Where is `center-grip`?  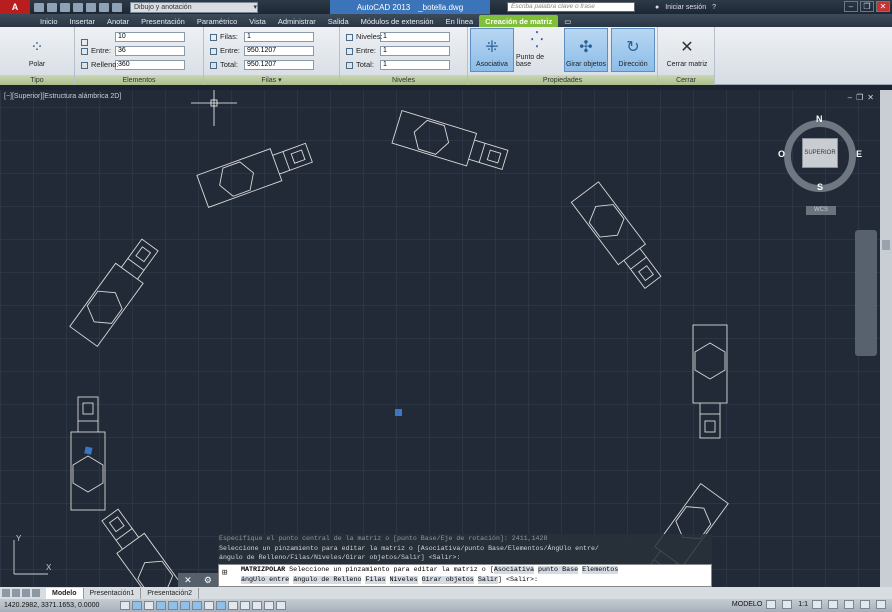 center-grip is located at coordinates (398, 412).